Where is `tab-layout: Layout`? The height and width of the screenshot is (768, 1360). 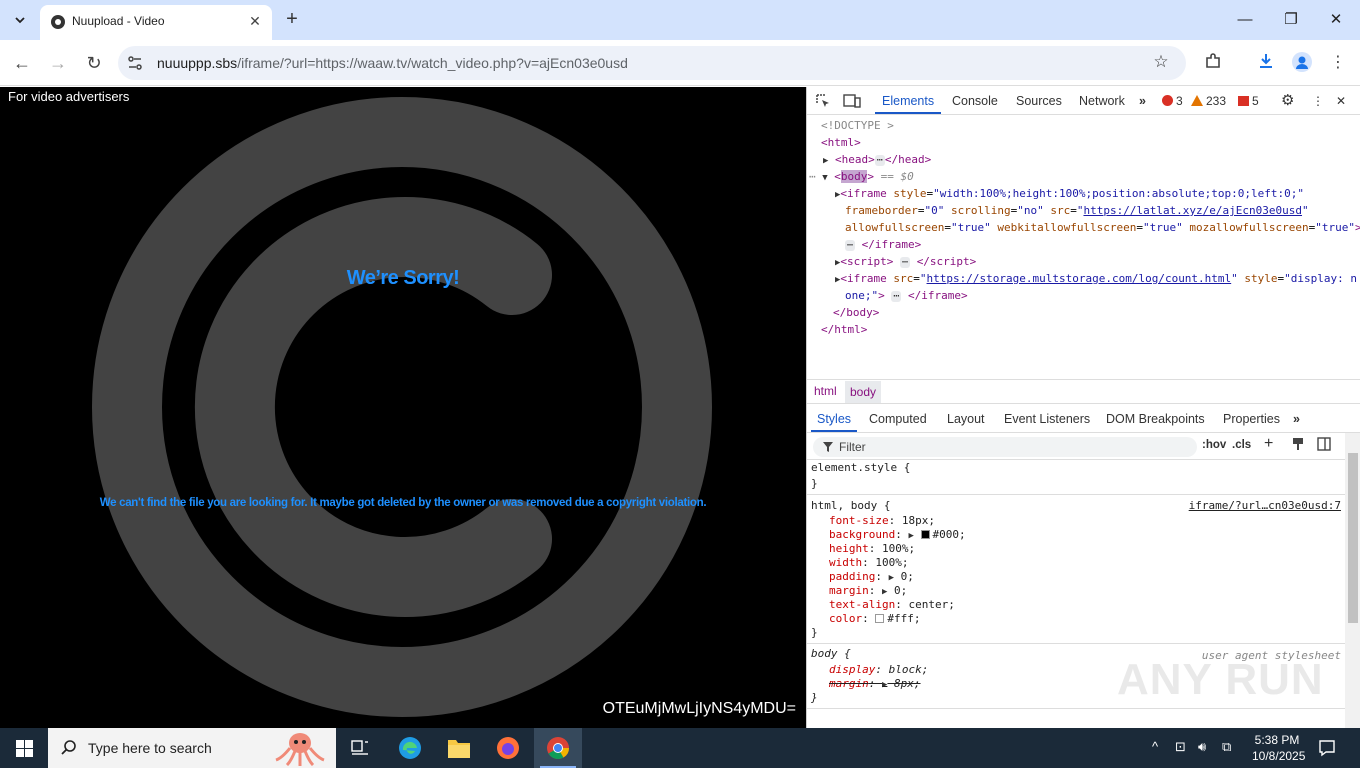
tab-layout: Layout is located at coordinates (966, 419).